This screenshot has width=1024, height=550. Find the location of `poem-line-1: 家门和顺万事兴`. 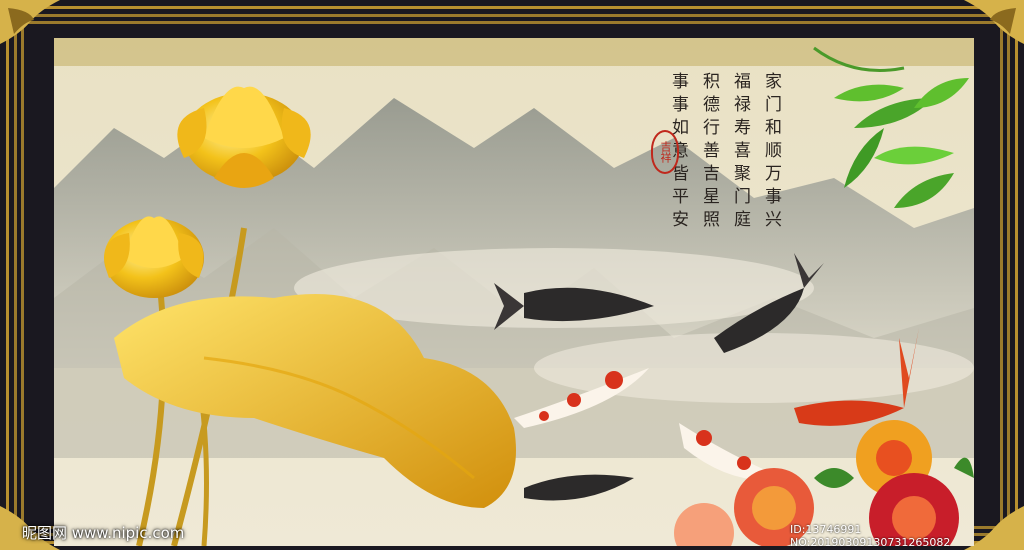

poem-line-1: 家门和顺万事兴 is located at coordinates (771, 152).